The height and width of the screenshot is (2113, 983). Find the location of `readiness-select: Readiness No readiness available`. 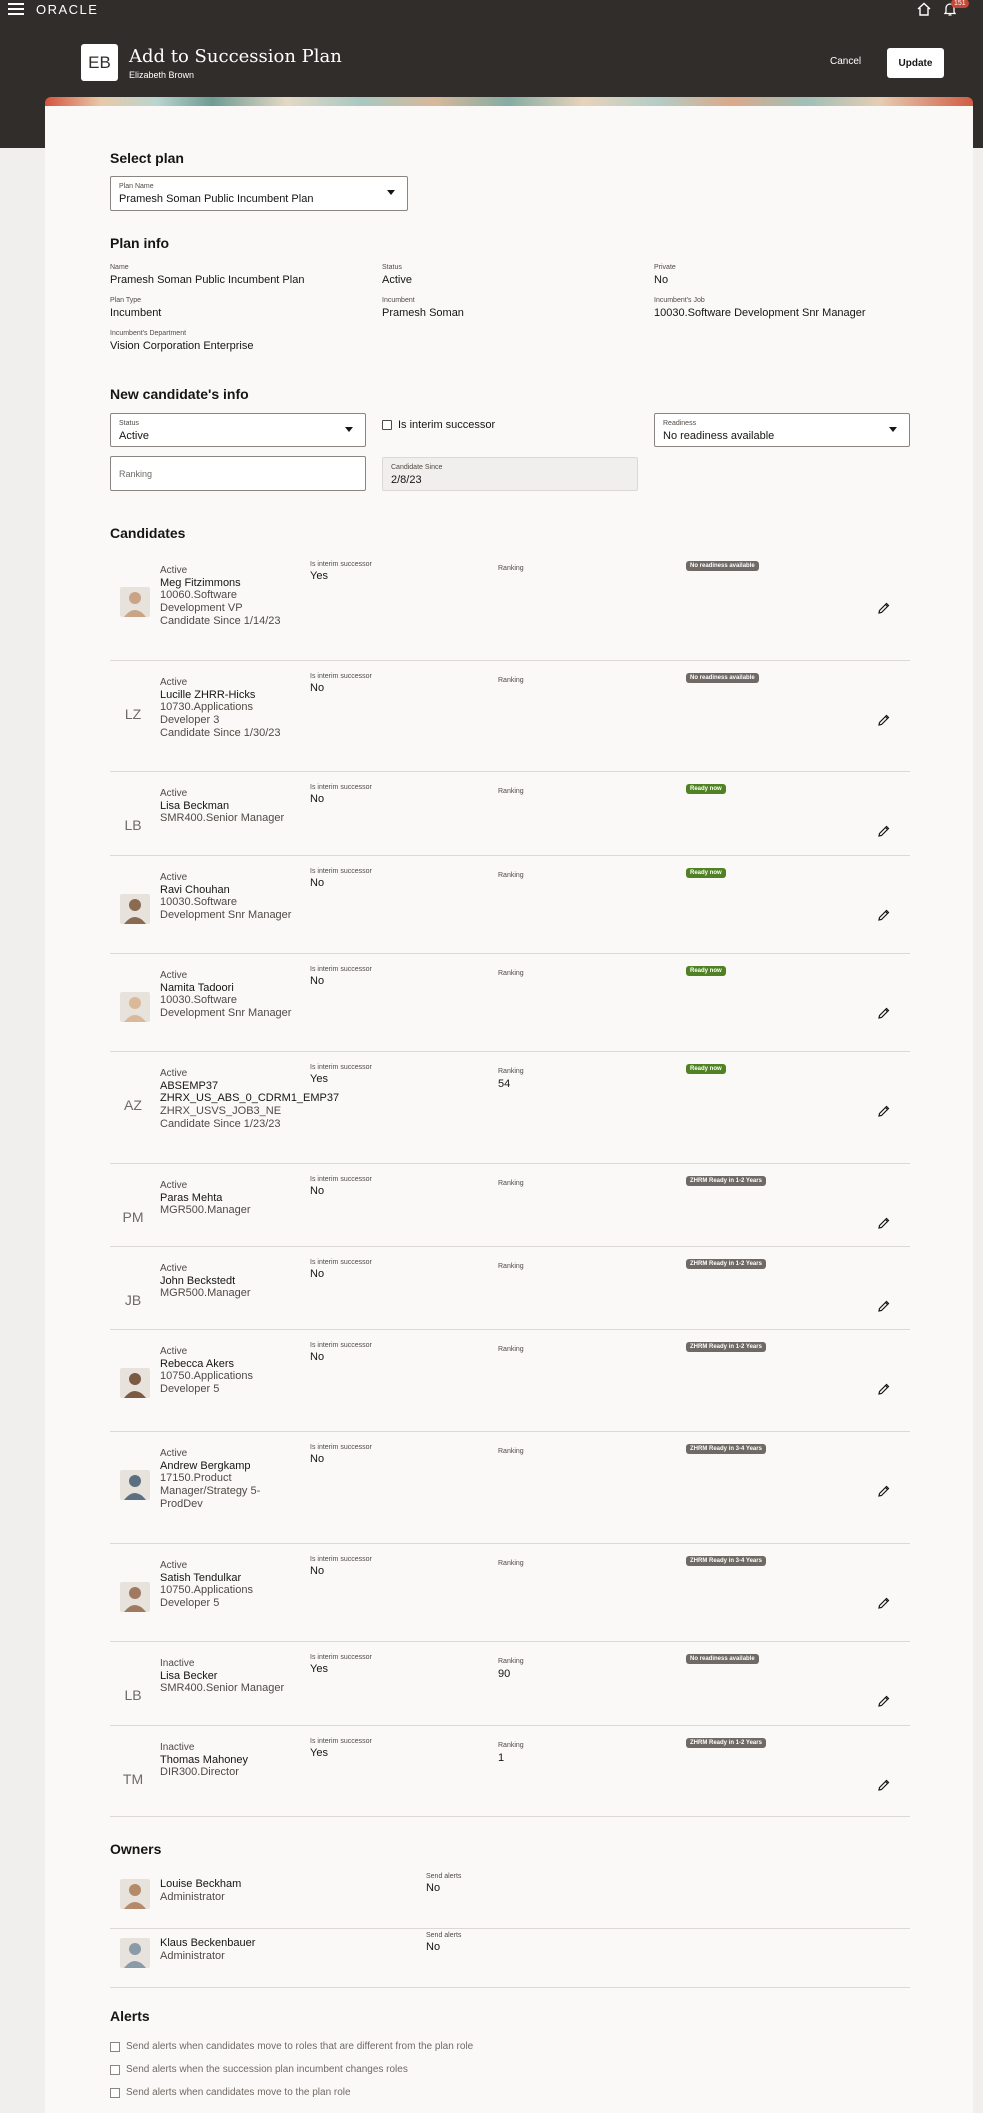

readiness-select: Readiness No readiness available is located at coordinates (782, 430).